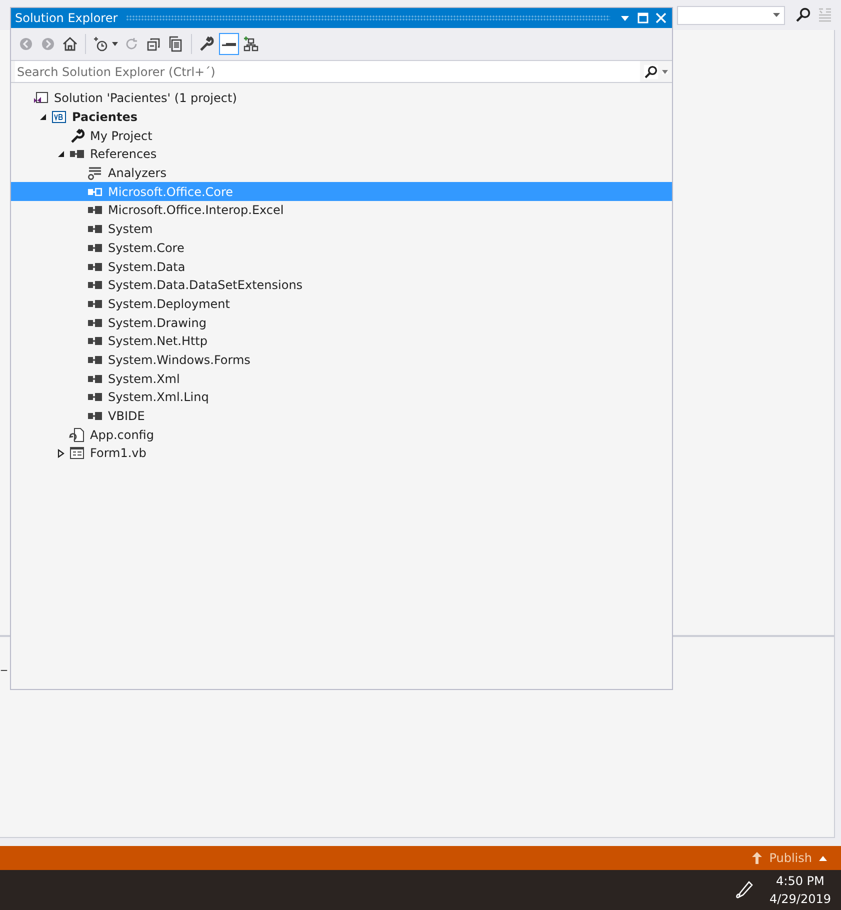 The image size is (841, 910). I want to click on clock-date: 4/29/2019, so click(800, 899).